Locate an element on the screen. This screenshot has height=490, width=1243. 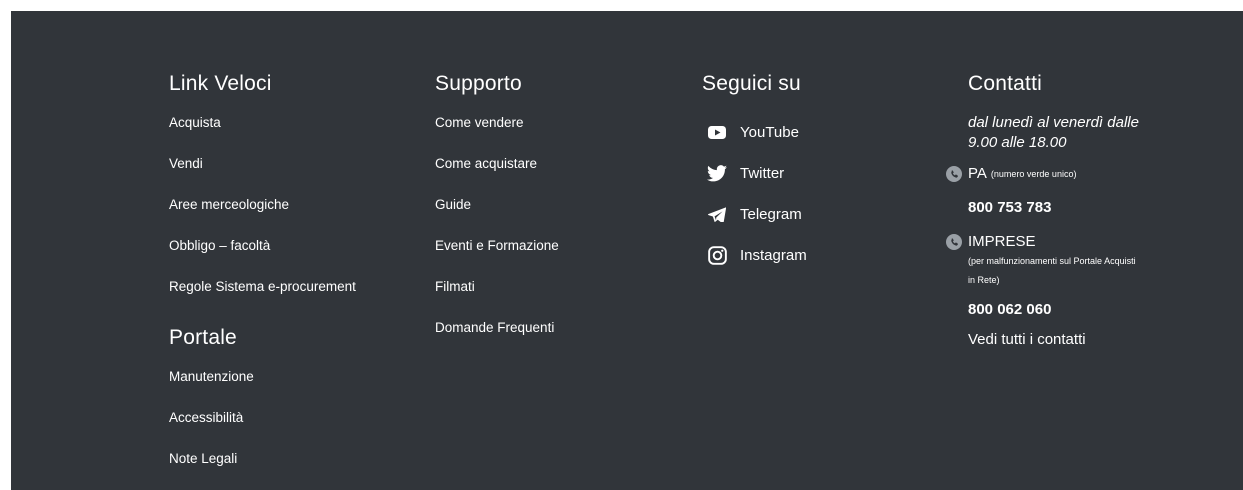
link-acquista: Acquista is located at coordinates (289, 133).